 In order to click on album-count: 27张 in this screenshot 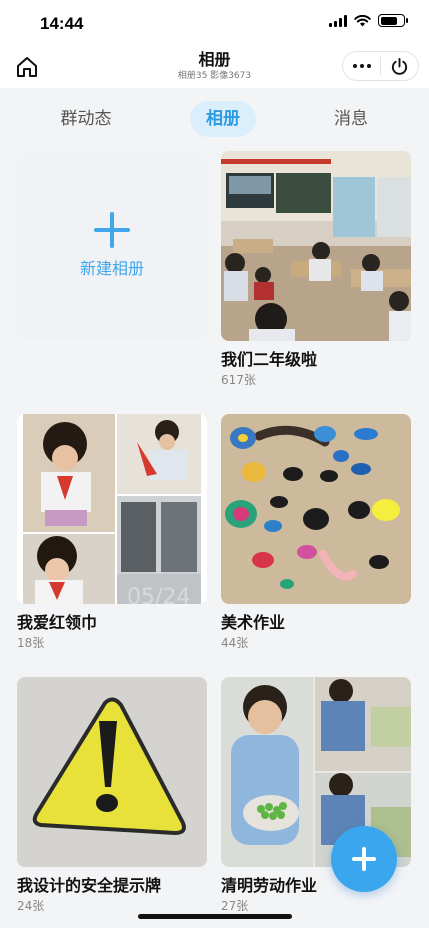, I will do `click(235, 906)`.